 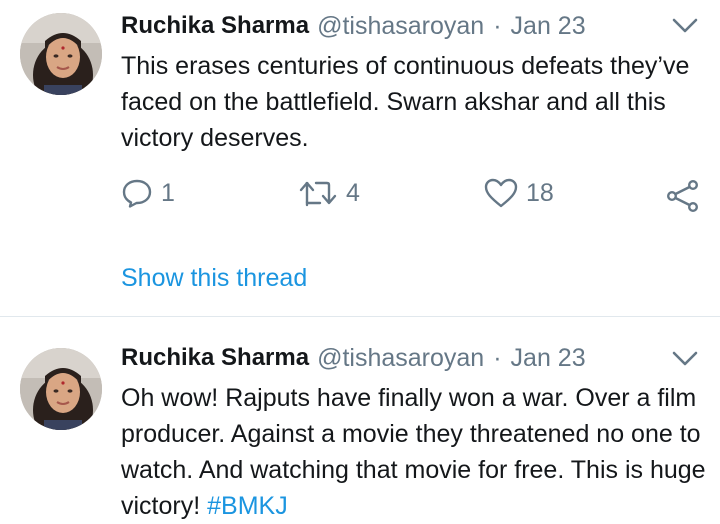 I want to click on show-thread-link: Show this thread, so click(x=214, y=278).